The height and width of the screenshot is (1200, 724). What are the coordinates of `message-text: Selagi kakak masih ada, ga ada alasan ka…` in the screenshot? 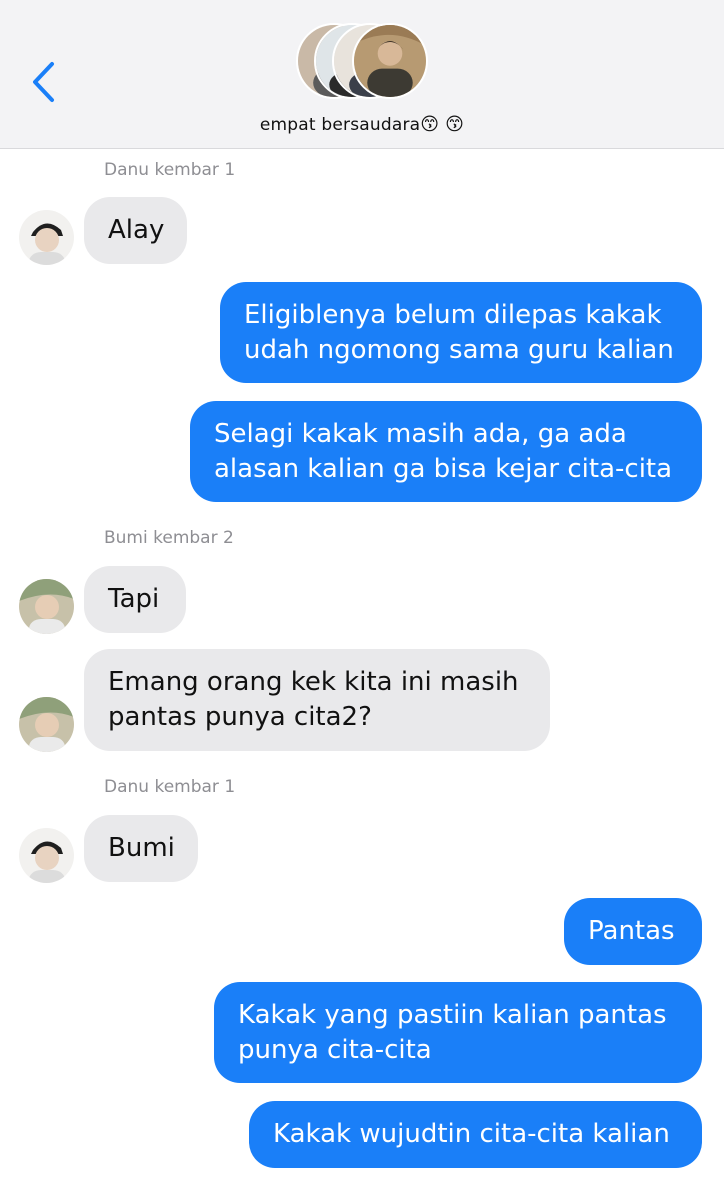 It's located at (443, 451).